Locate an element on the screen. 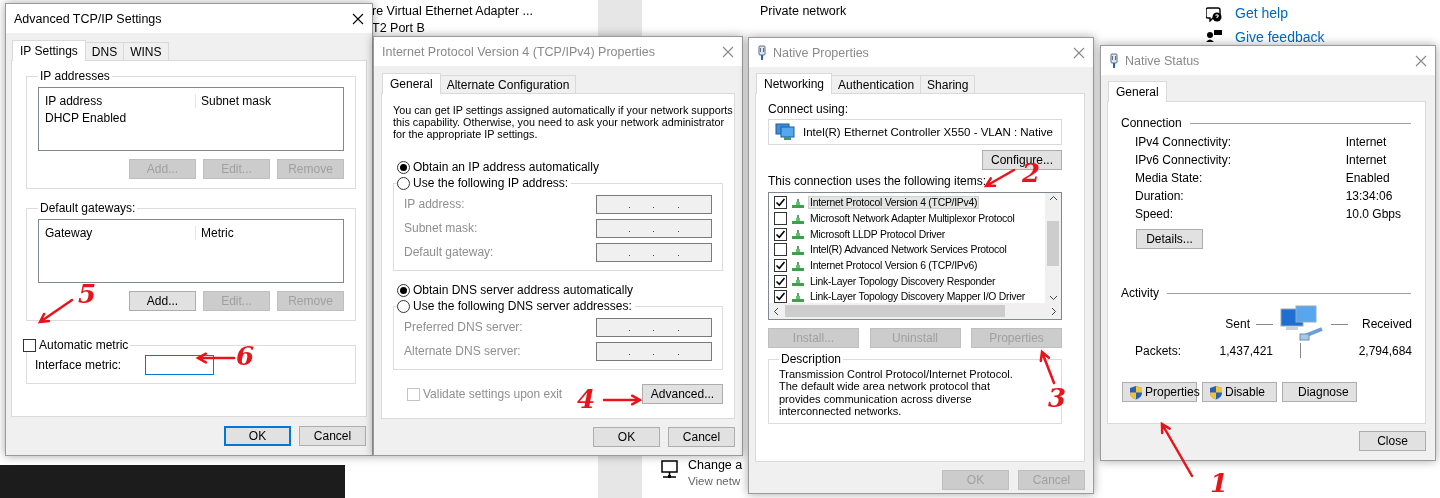 This screenshot has width=1440, height=498. section-label: Connect using: is located at coordinates (809, 109).